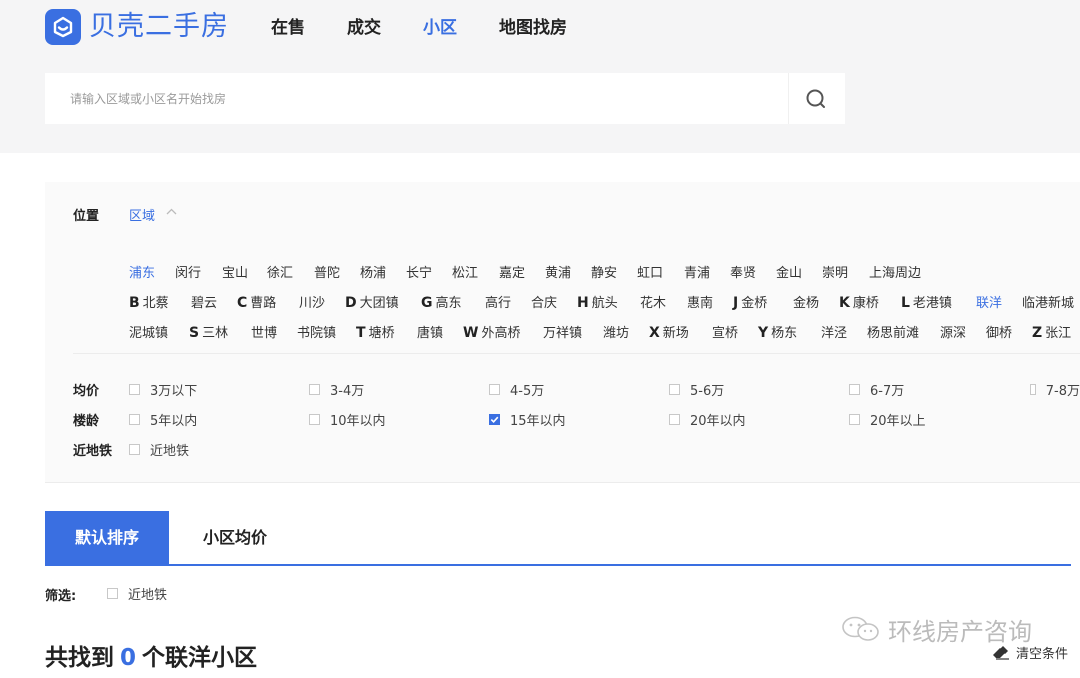  What do you see at coordinates (527, 419) in the screenshot?
I see `age-option-checked: 15年以内` at bounding box center [527, 419].